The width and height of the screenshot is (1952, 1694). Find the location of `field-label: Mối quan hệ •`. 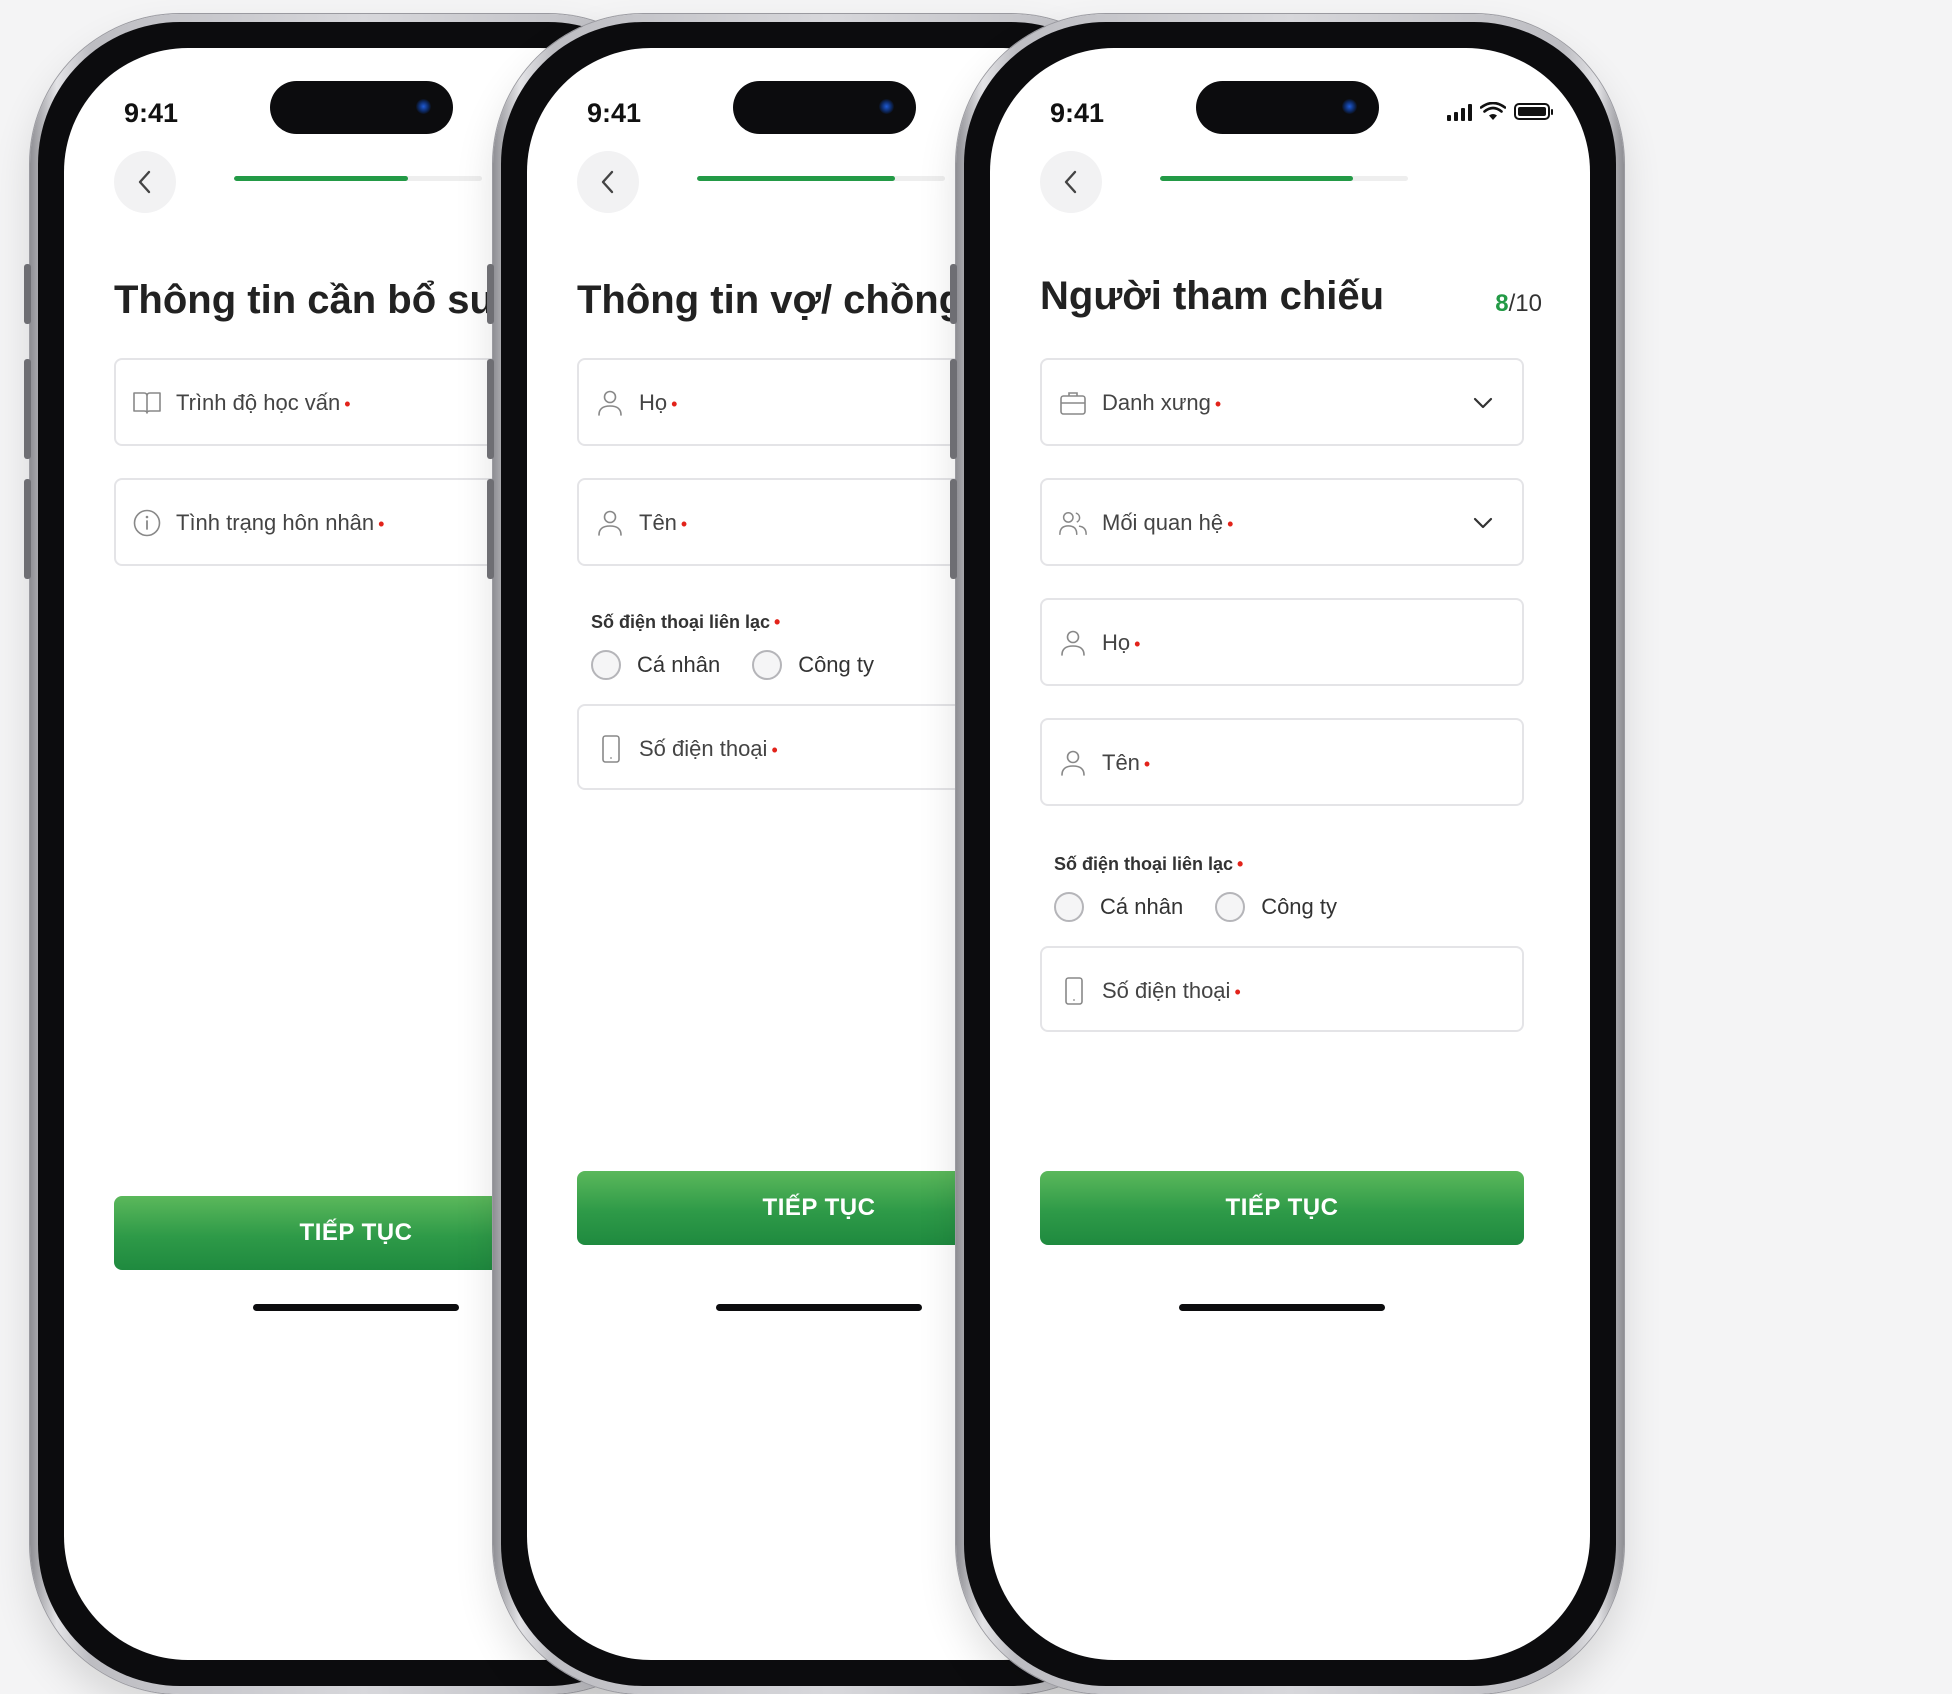

field-label: Mối quan hệ • is located at coordinates (1168, 522).